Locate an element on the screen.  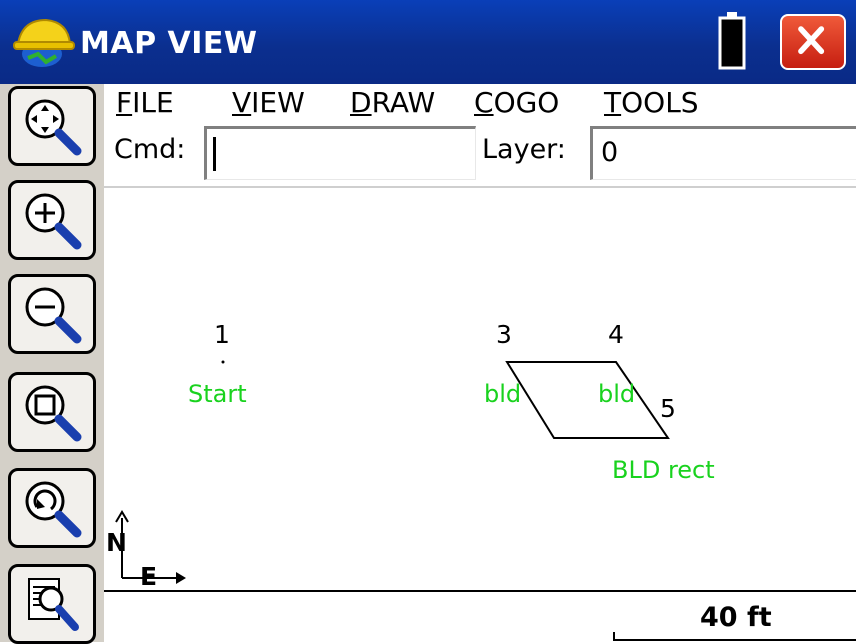
point-desc-1: Start is located at coordinates (217, 394).